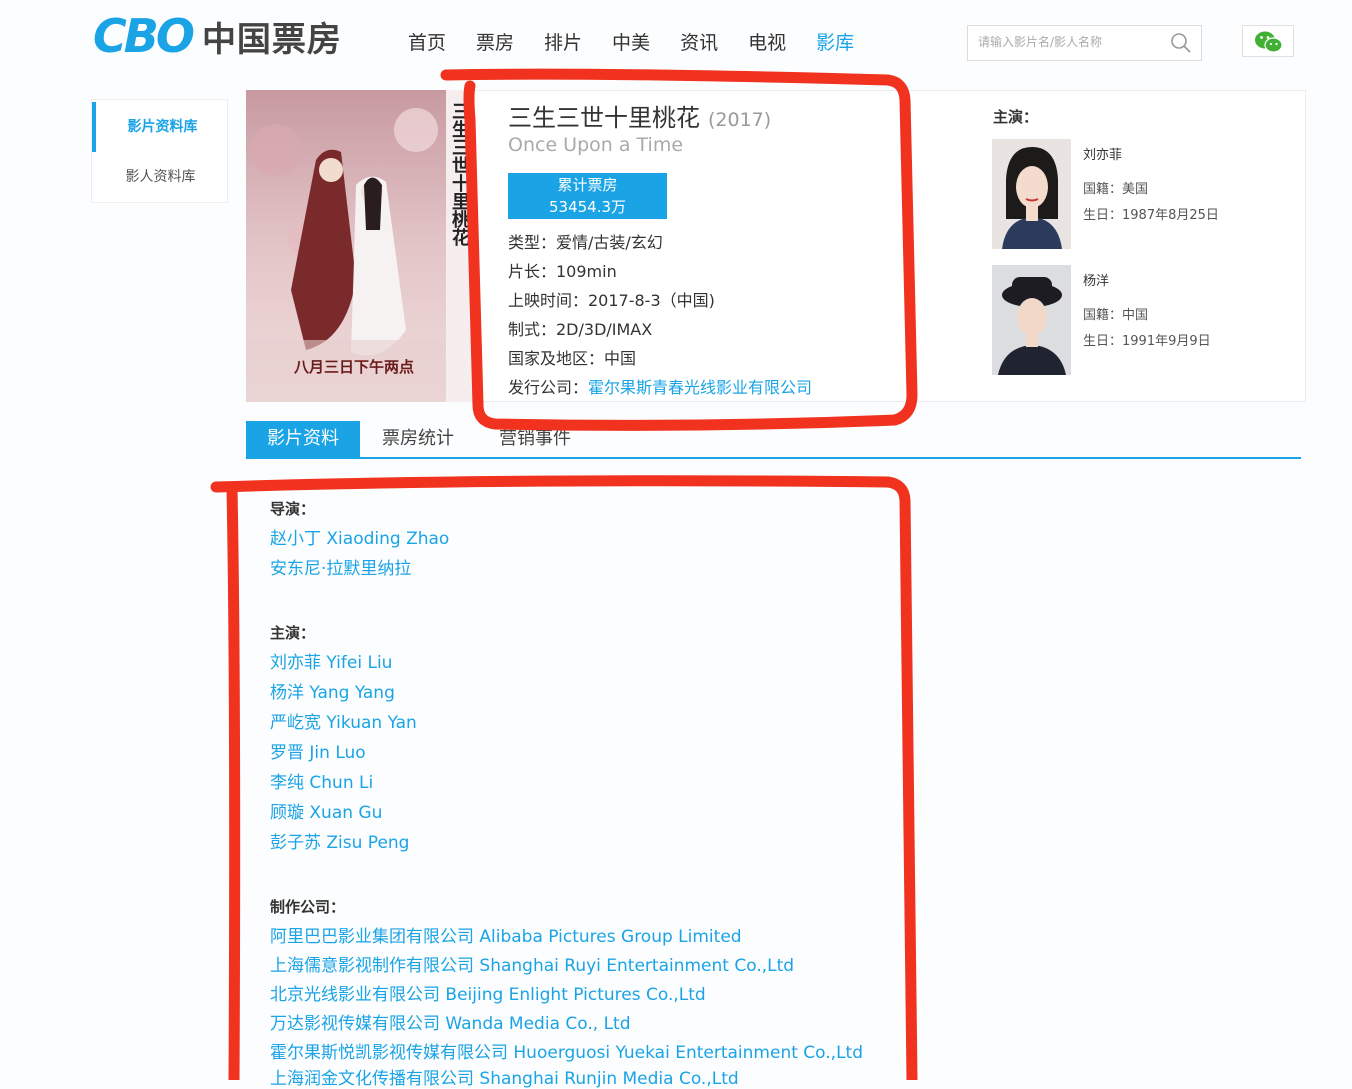 The width and height of the screenshot is (1352, 1089). I want to click on producer-link: 万达影视传媒有限公司 Wanda Media Co., Ltd, so click(450, 1021).